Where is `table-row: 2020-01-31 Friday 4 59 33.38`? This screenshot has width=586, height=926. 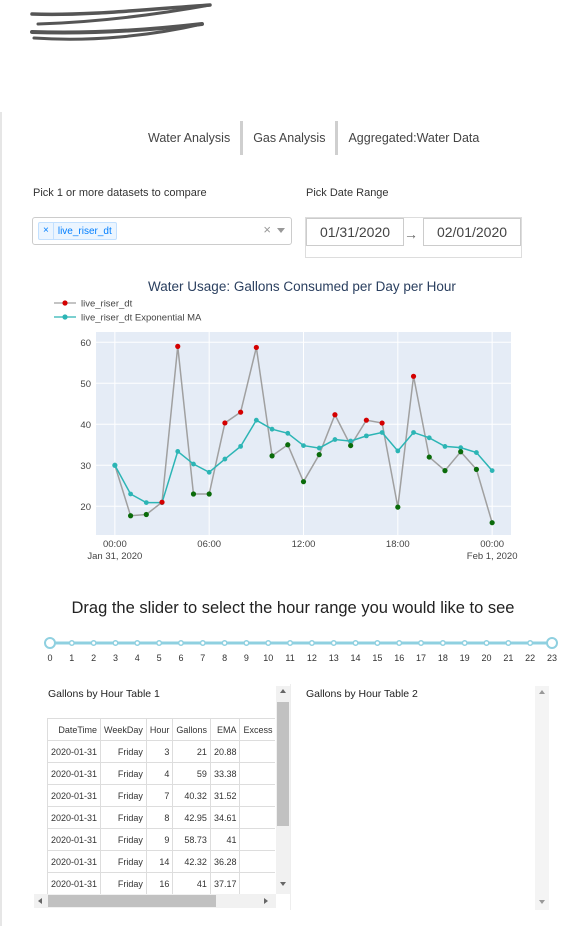 table-row: 2020-01-31 Friday 4 59 33.38 is located at coordinates (161, 773).